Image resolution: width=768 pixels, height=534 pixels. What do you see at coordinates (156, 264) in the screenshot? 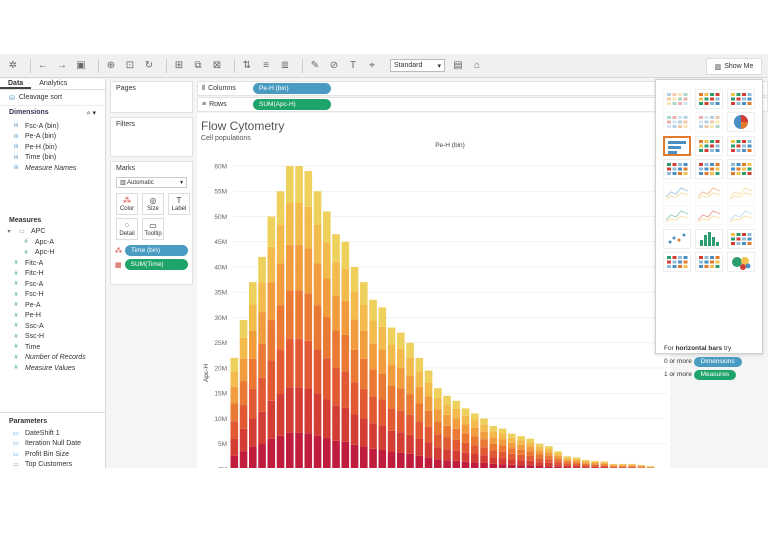
I see `sum-time-pill: SUM(Time)` at bounding box center [156, 264].